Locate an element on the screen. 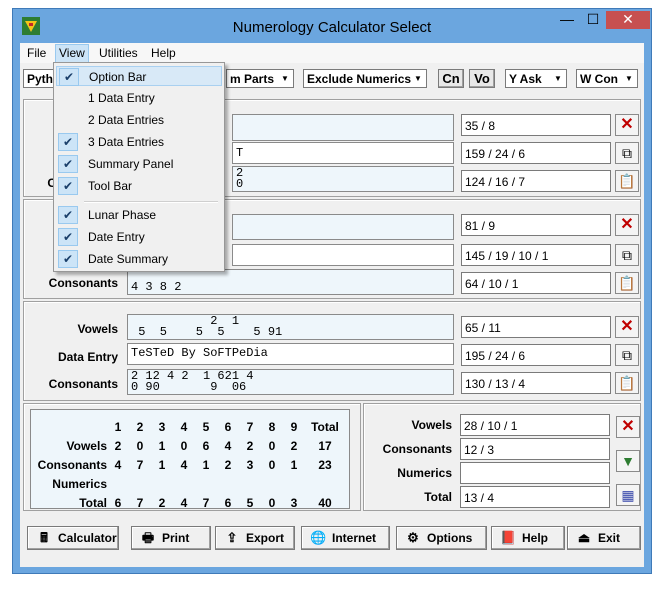 Image resolution: width=670 pixels, height=589 pixels. exclude-select-value: Exclude Numerics is located at coordinates (359, 79).